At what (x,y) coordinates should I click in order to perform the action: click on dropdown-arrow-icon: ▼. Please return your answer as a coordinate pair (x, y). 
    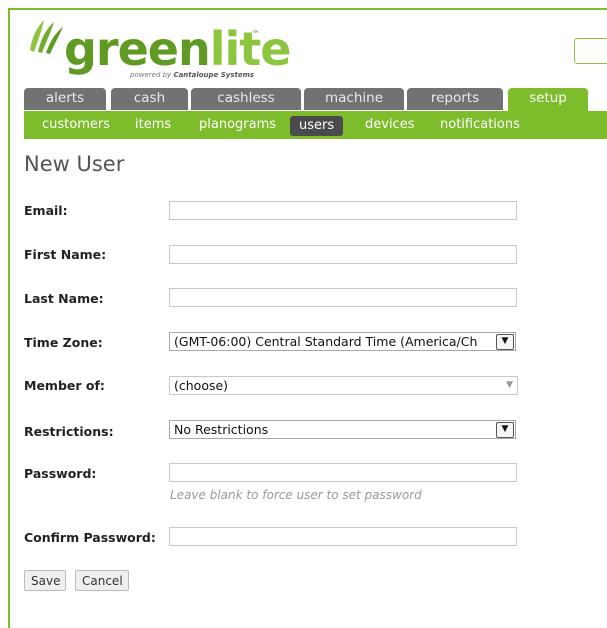
    Looking at the image, I should click on (509, 385).